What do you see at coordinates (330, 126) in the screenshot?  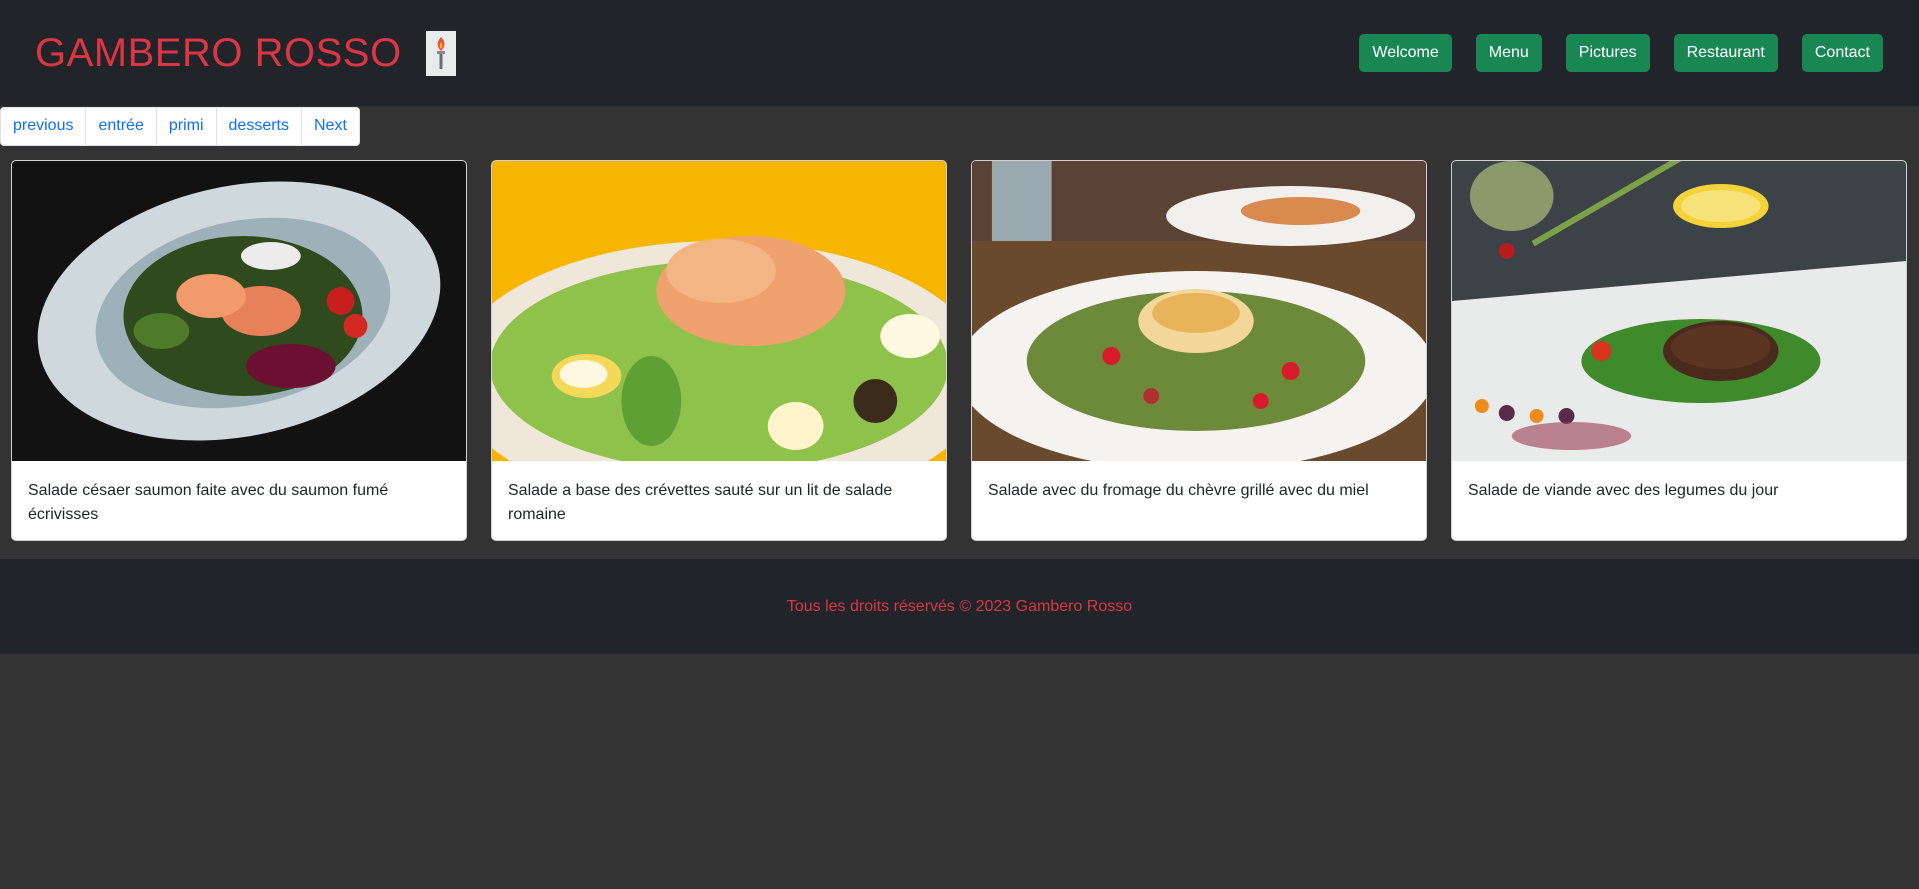 I see `page-next-link: Next` at bounding box center [330, 126].